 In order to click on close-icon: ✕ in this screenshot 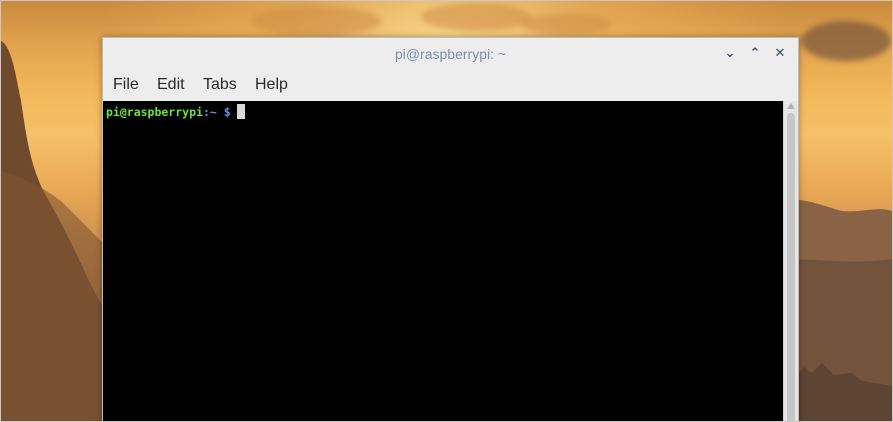, I will do `click(780, 53)`.